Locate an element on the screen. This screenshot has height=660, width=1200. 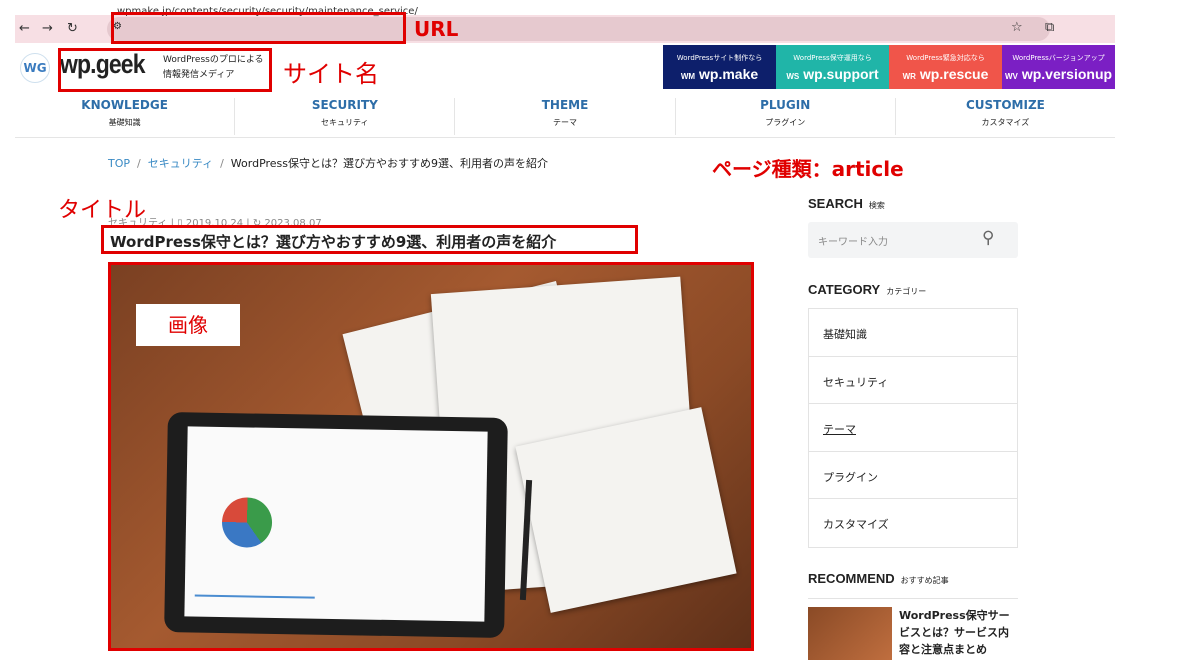
site-name-annotation-label: サイト名 is located at coordinates (331, 74).